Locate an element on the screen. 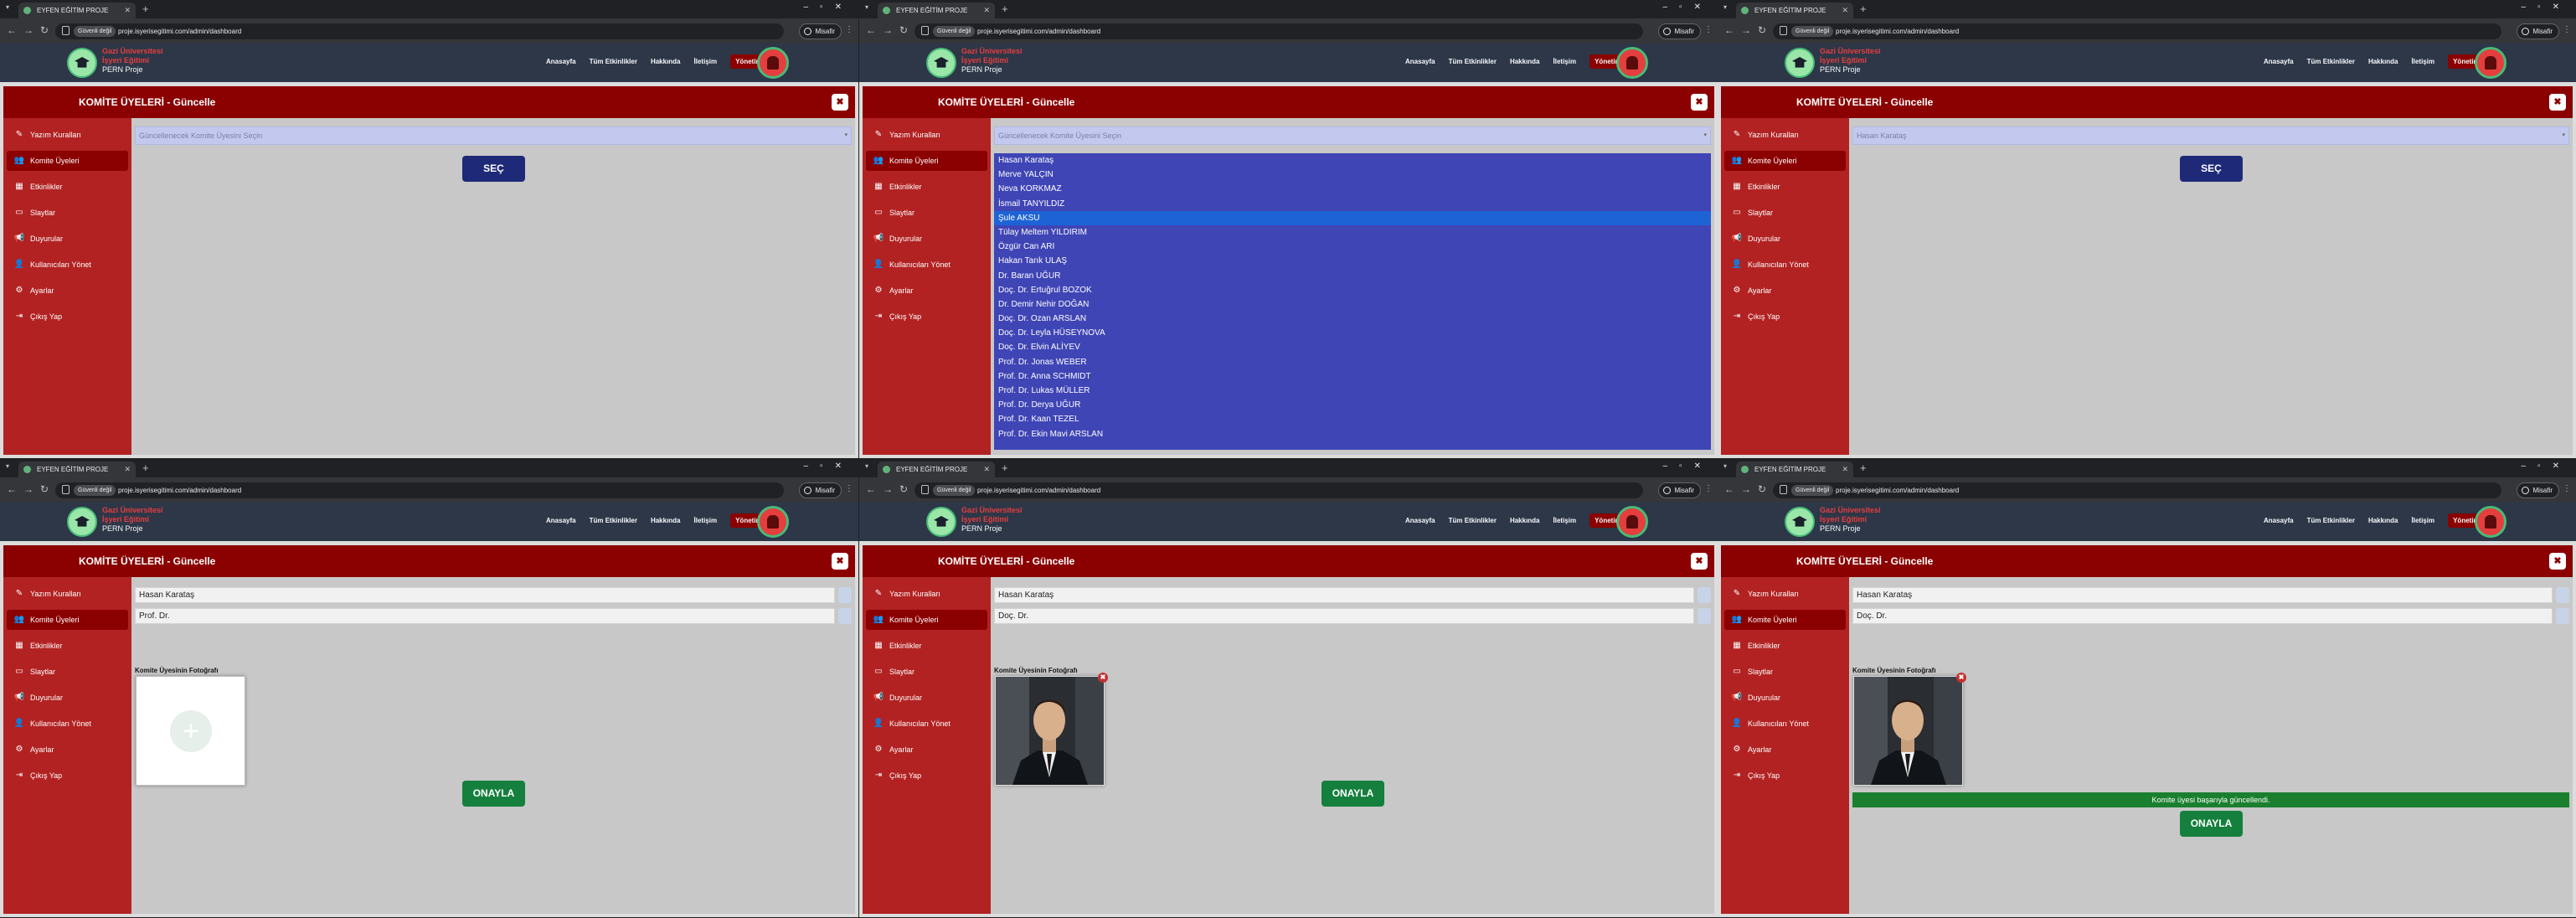 This screenshot has height=918, width=2576. dropdown-option: Prof. Dr. Kaan TEZEL is located at coordinates (1352, 419).